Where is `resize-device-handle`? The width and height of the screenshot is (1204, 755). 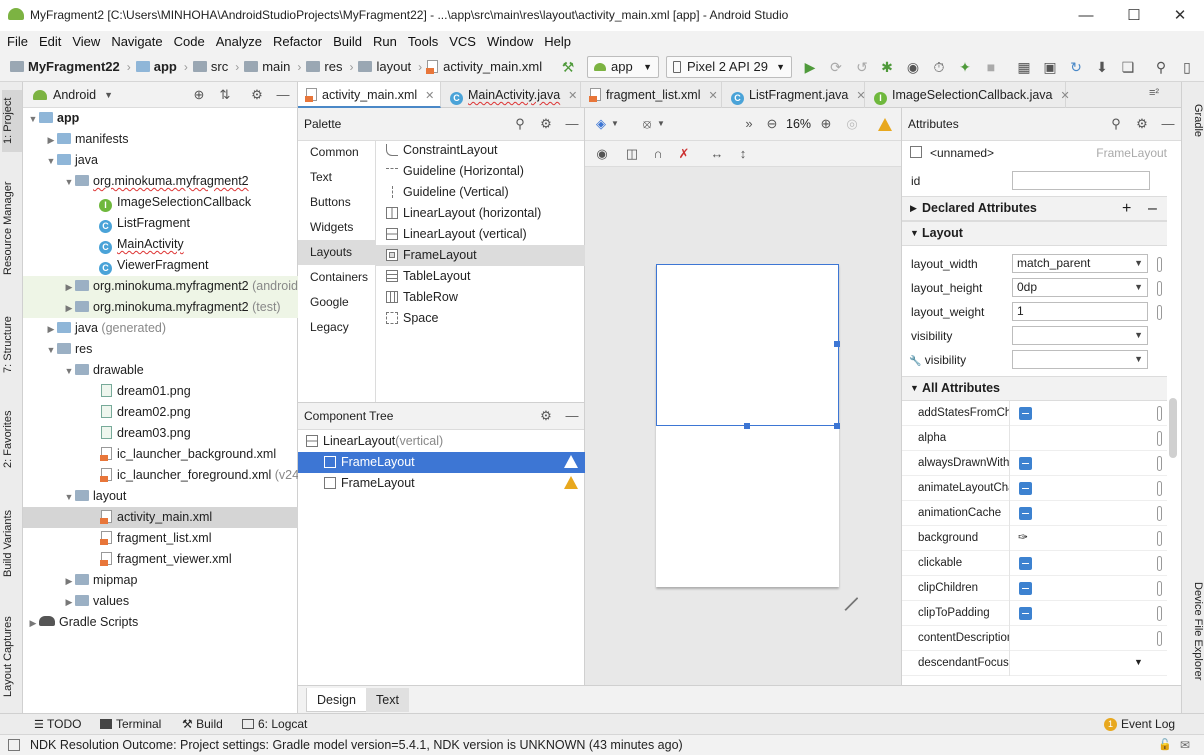
resize-device-handle is located at coordinates (846, 598).